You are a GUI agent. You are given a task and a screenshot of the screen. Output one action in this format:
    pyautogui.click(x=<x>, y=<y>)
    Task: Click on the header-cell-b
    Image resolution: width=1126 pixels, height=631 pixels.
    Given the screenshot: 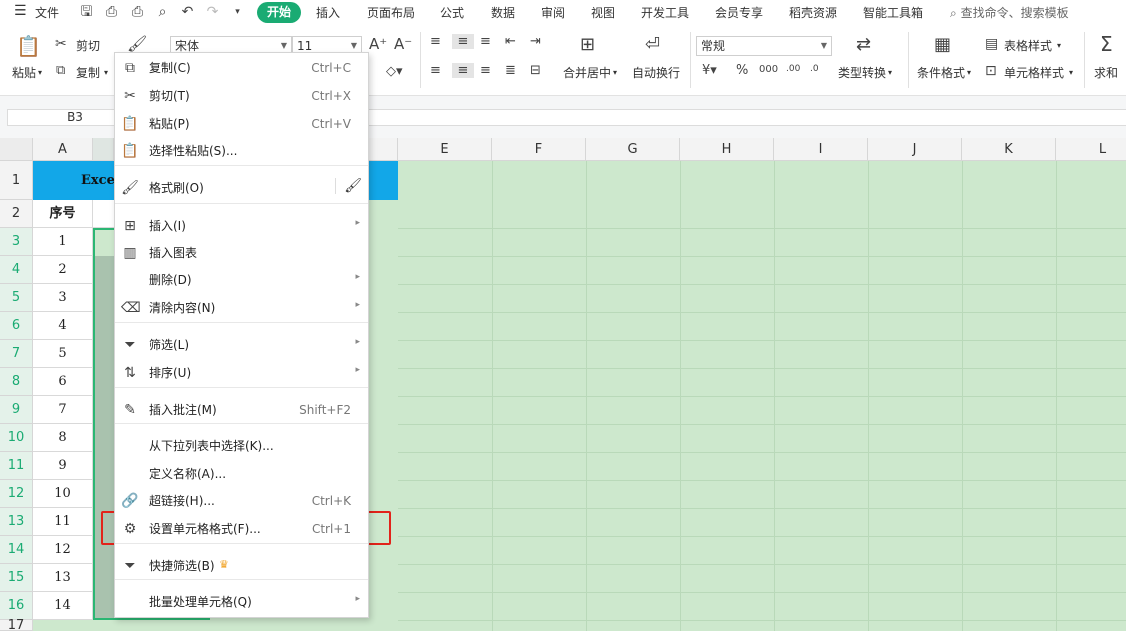 What is the action you would take?
    pyautogui.click(x=103, y=214)
    